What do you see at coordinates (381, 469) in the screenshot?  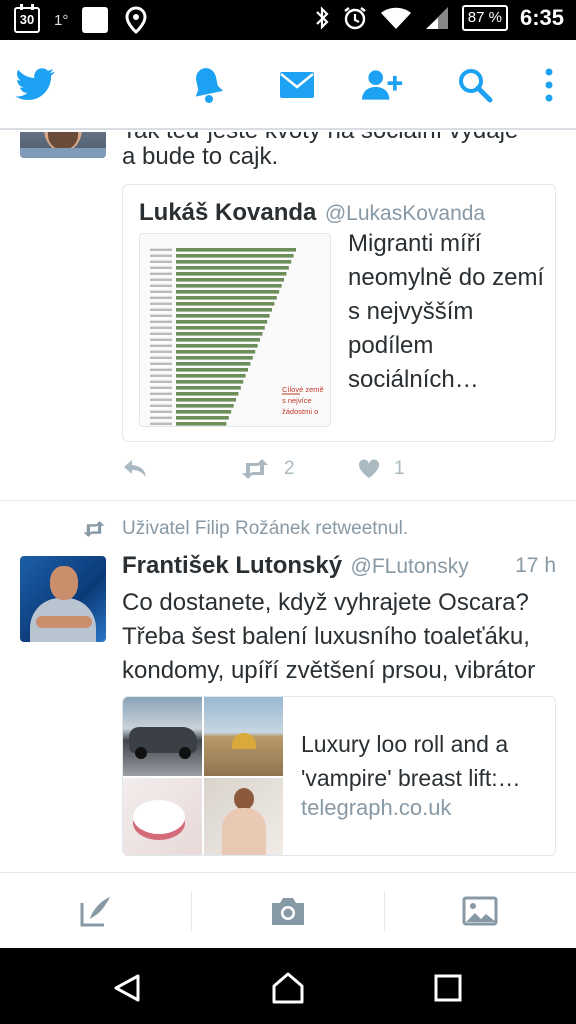 I see `like-button: 1` at bounding box center [381, 469].